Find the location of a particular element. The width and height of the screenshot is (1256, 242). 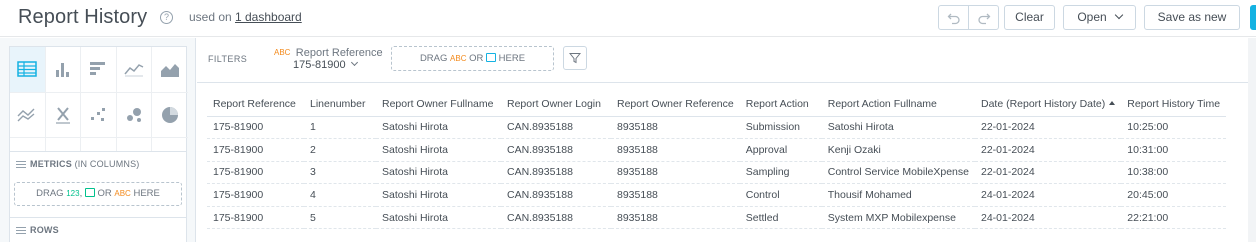

viz-pivot is located at coordinates (63, 115).